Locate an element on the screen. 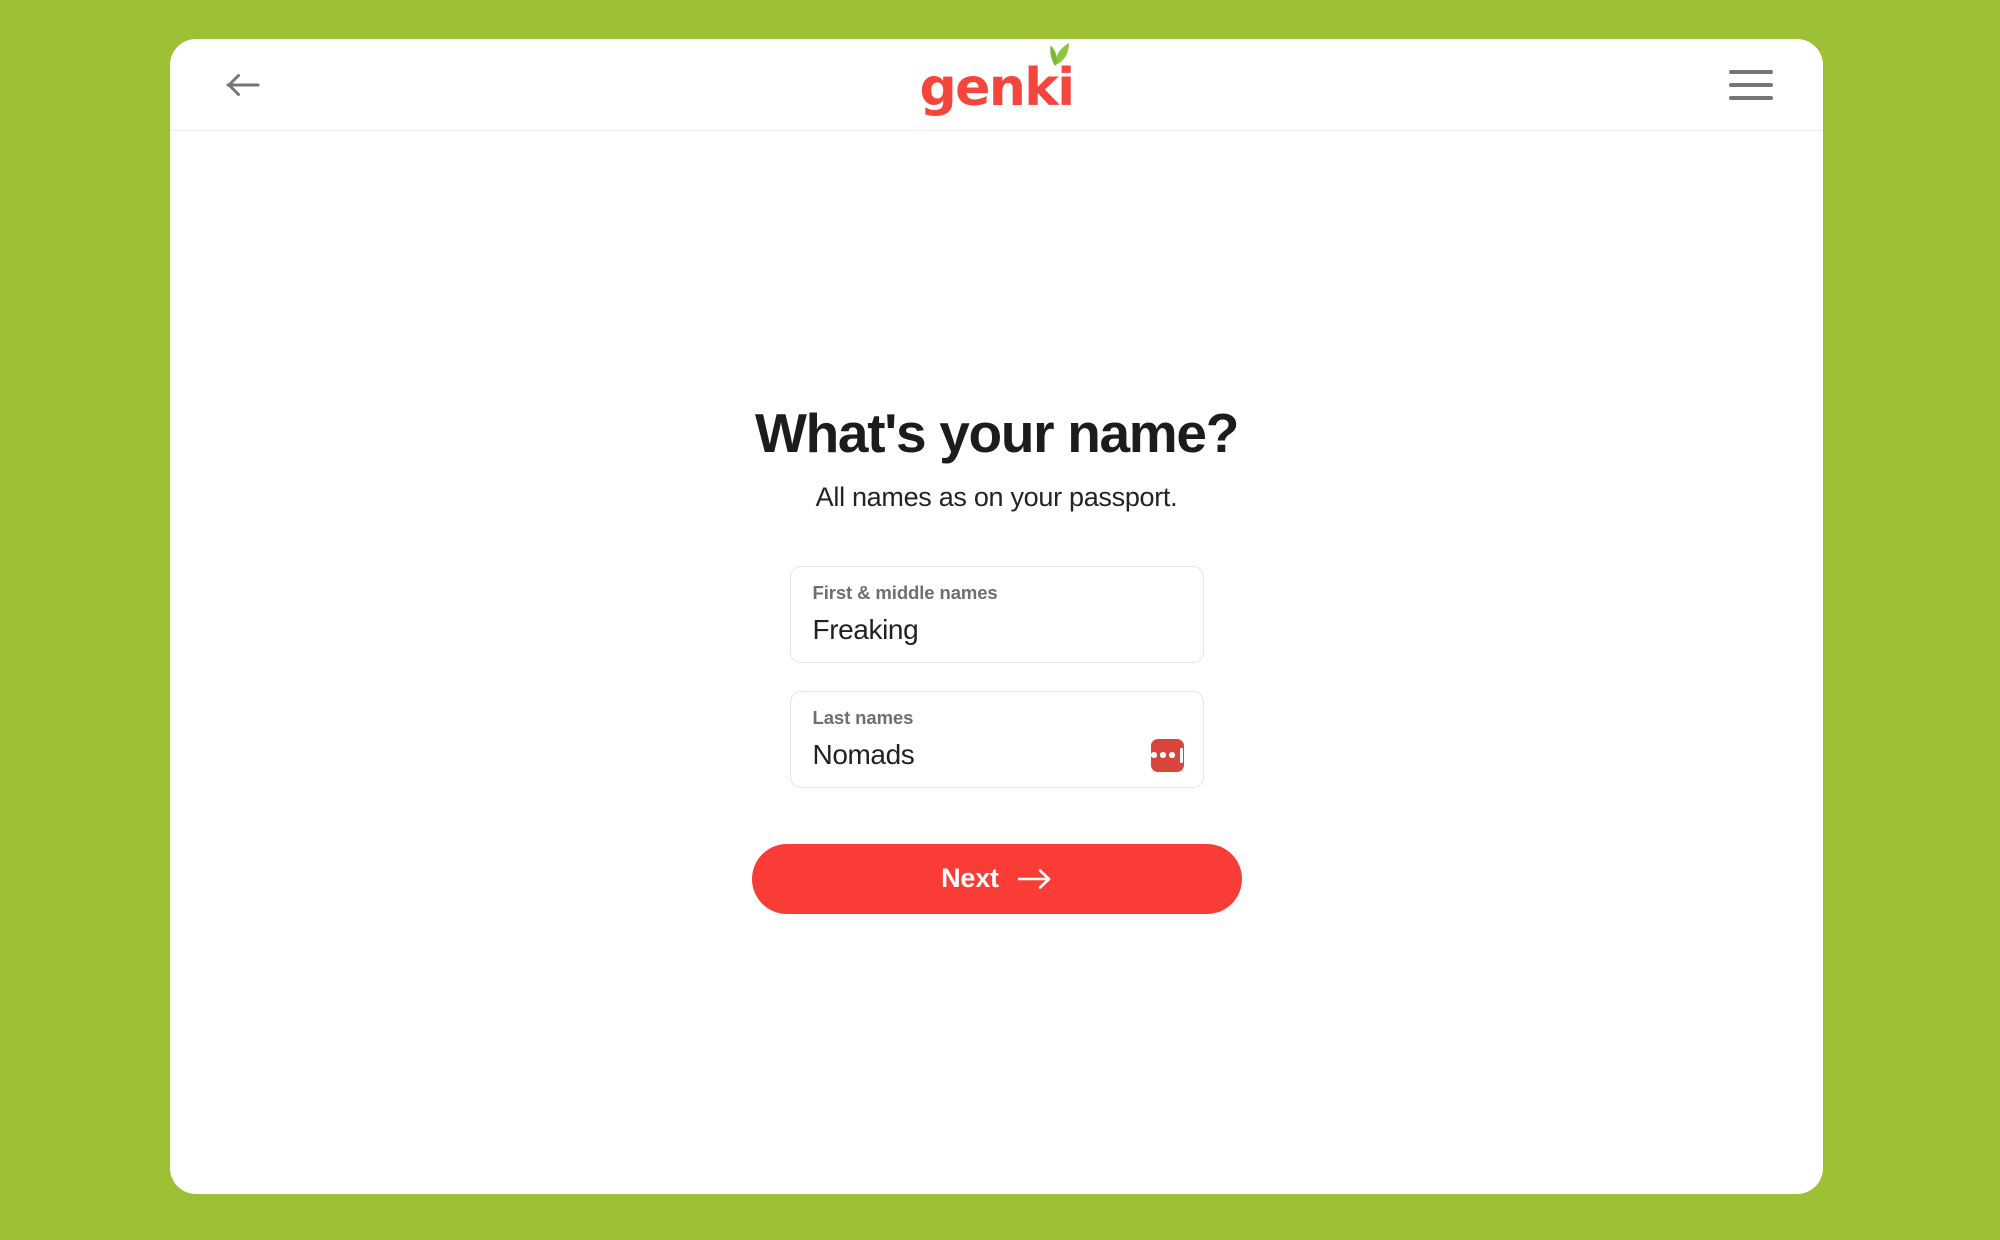 The height and width of the screenshot is (1240, 2000). next-button: Next is located at coordinates (996, 878).